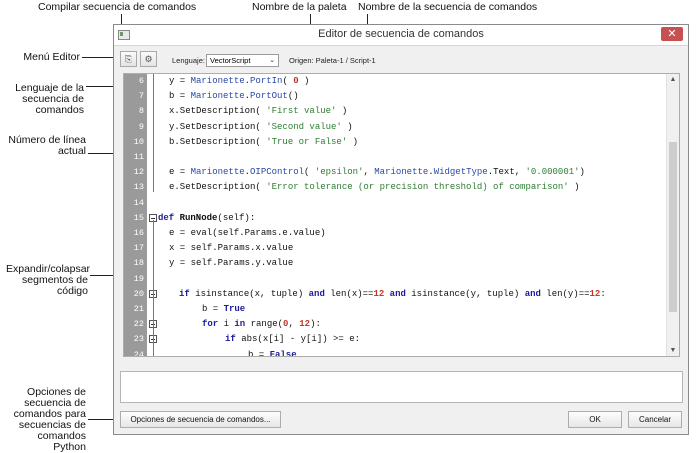  Describe the element at coordinates (400, 324) in the screenshot. I see `code-line: 22 for i in range(0, 12):` at that location.